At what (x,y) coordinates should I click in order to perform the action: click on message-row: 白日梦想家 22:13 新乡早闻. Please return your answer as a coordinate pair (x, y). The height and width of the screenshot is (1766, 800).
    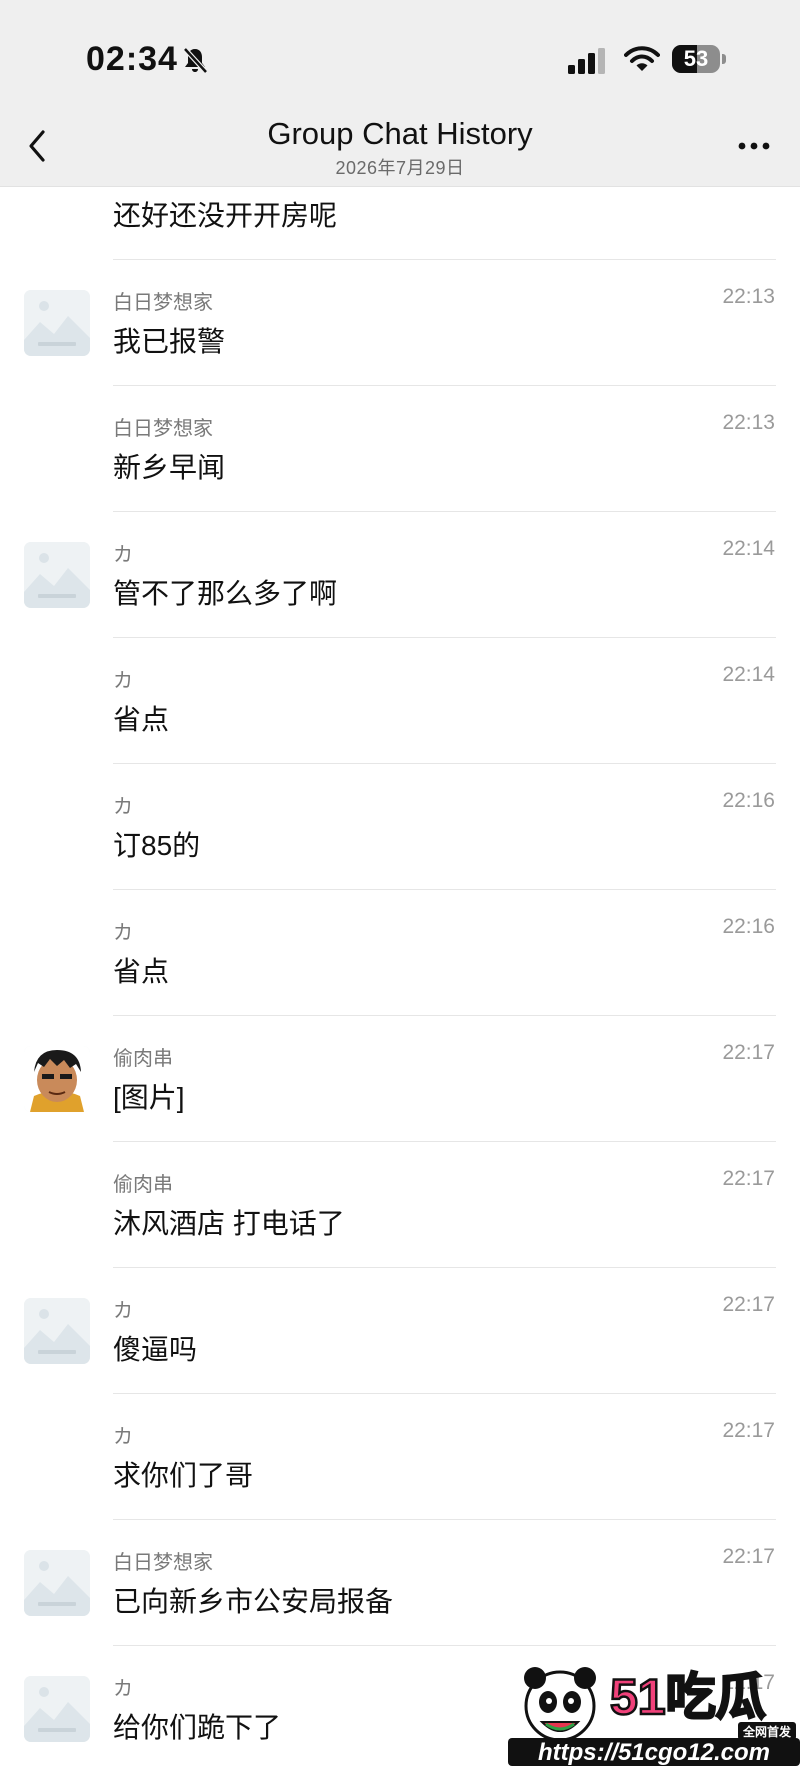
    Looking at the image, I should click on (400, 441).